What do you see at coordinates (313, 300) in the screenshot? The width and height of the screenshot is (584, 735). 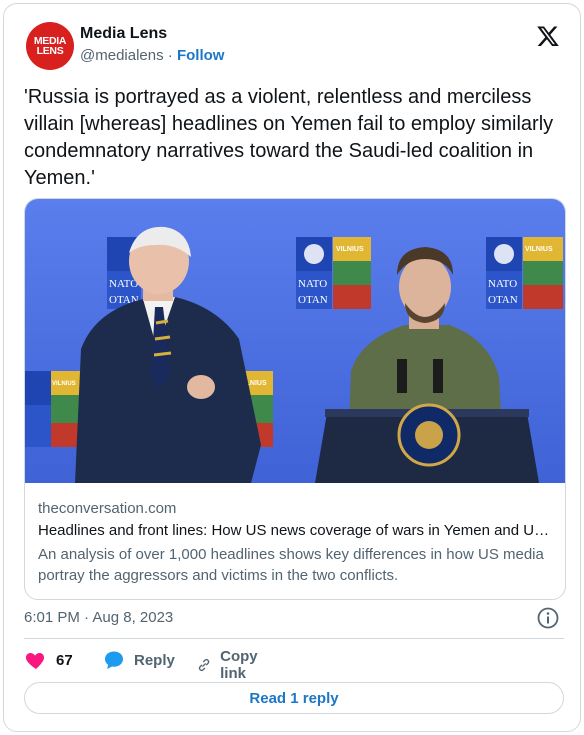 I see `nato-sign-center-line2: OTAN` at bounding box center [313, 300].